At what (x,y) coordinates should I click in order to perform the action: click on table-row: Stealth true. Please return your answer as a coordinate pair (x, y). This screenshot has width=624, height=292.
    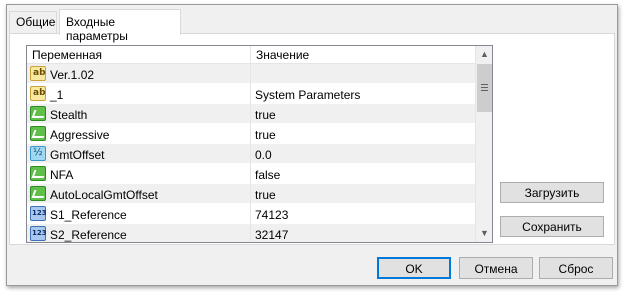
    Looking at the image, I should click on (251, 114).